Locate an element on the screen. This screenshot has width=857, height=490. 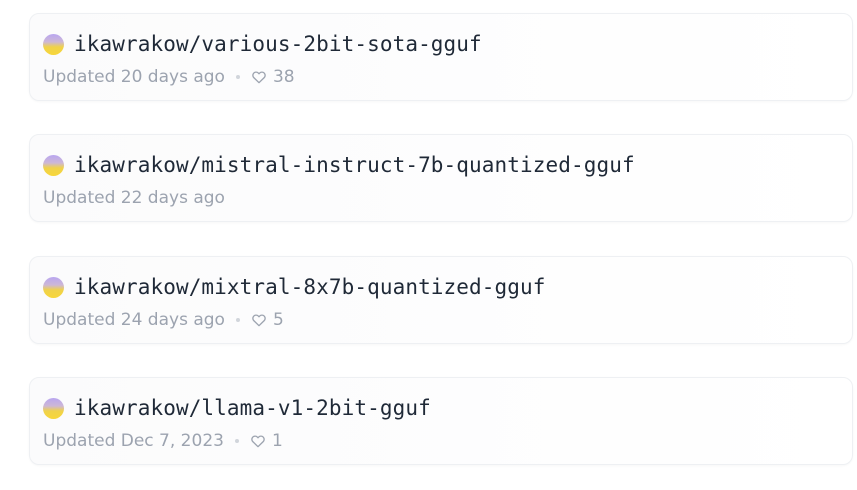
model-title-row: ikawrakow/llama-v1-2bit-gguf is located at coordinates (237, 408).